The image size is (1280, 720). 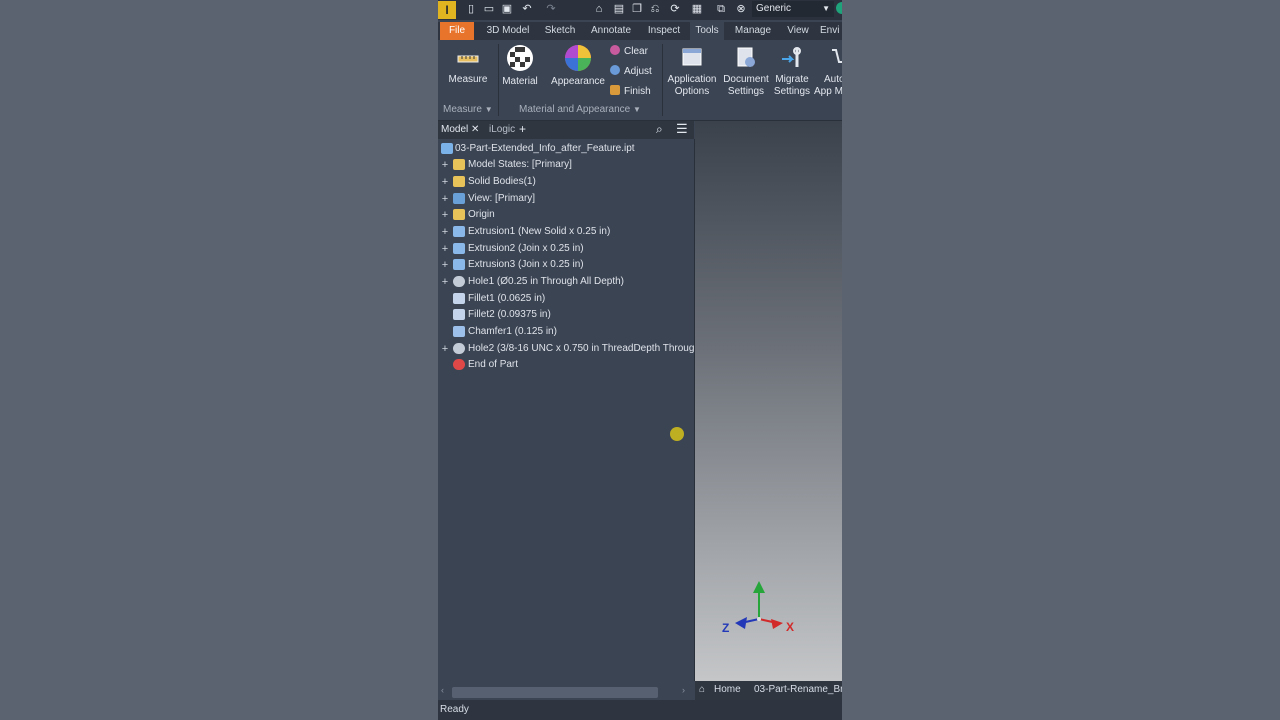 I want to click on finish-button: Finish, so click(x=630, y=92).